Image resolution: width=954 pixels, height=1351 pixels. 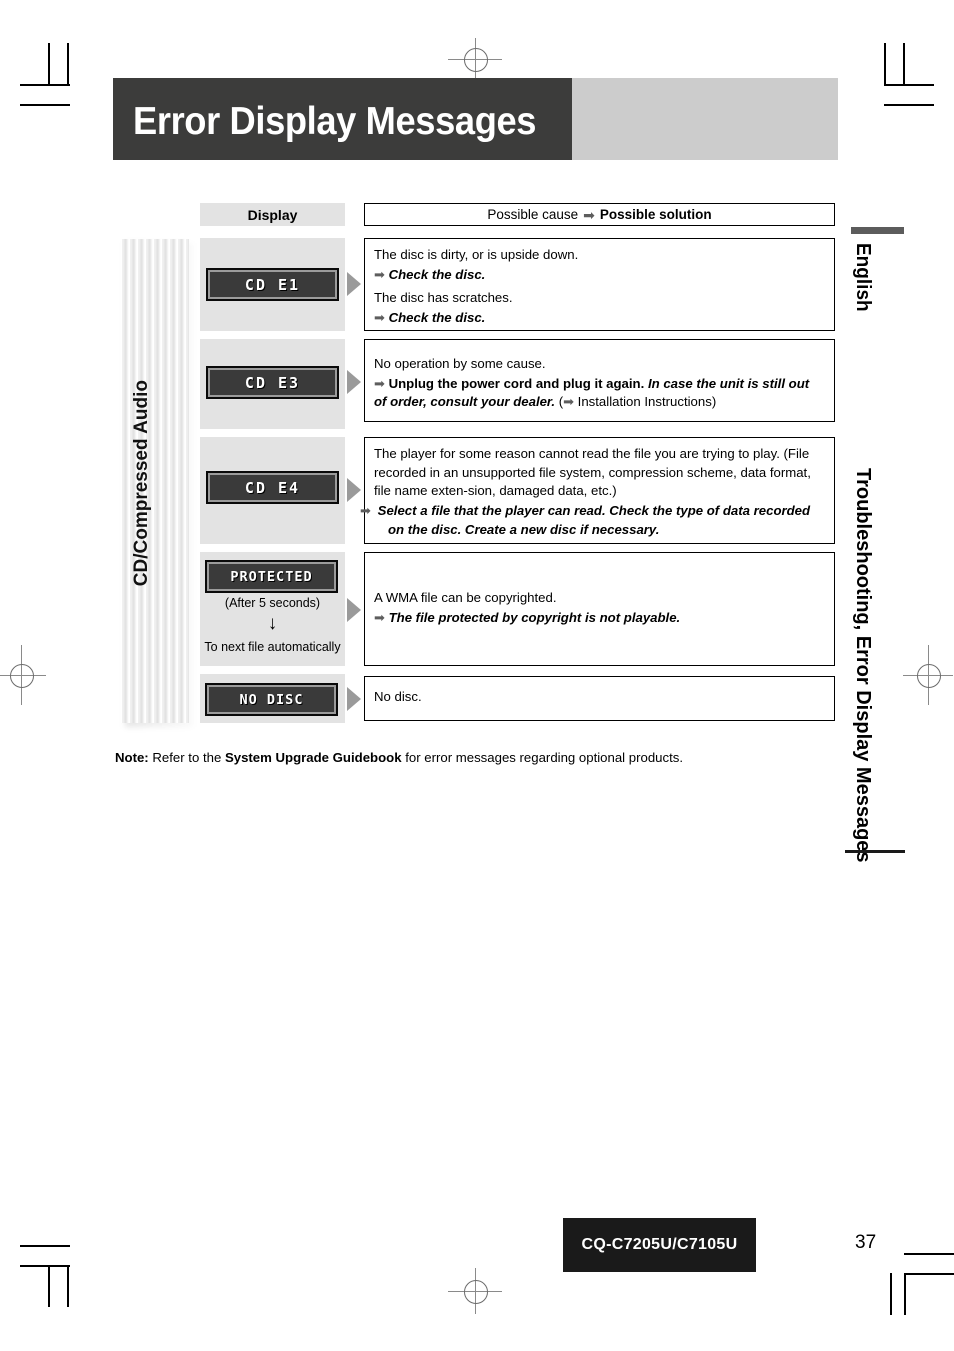 What do you see at coordinates (476, 254) in the screenshot?
I see `cause-line: The disc is dirty, or is upside down.` at bounding box center [476, 254].